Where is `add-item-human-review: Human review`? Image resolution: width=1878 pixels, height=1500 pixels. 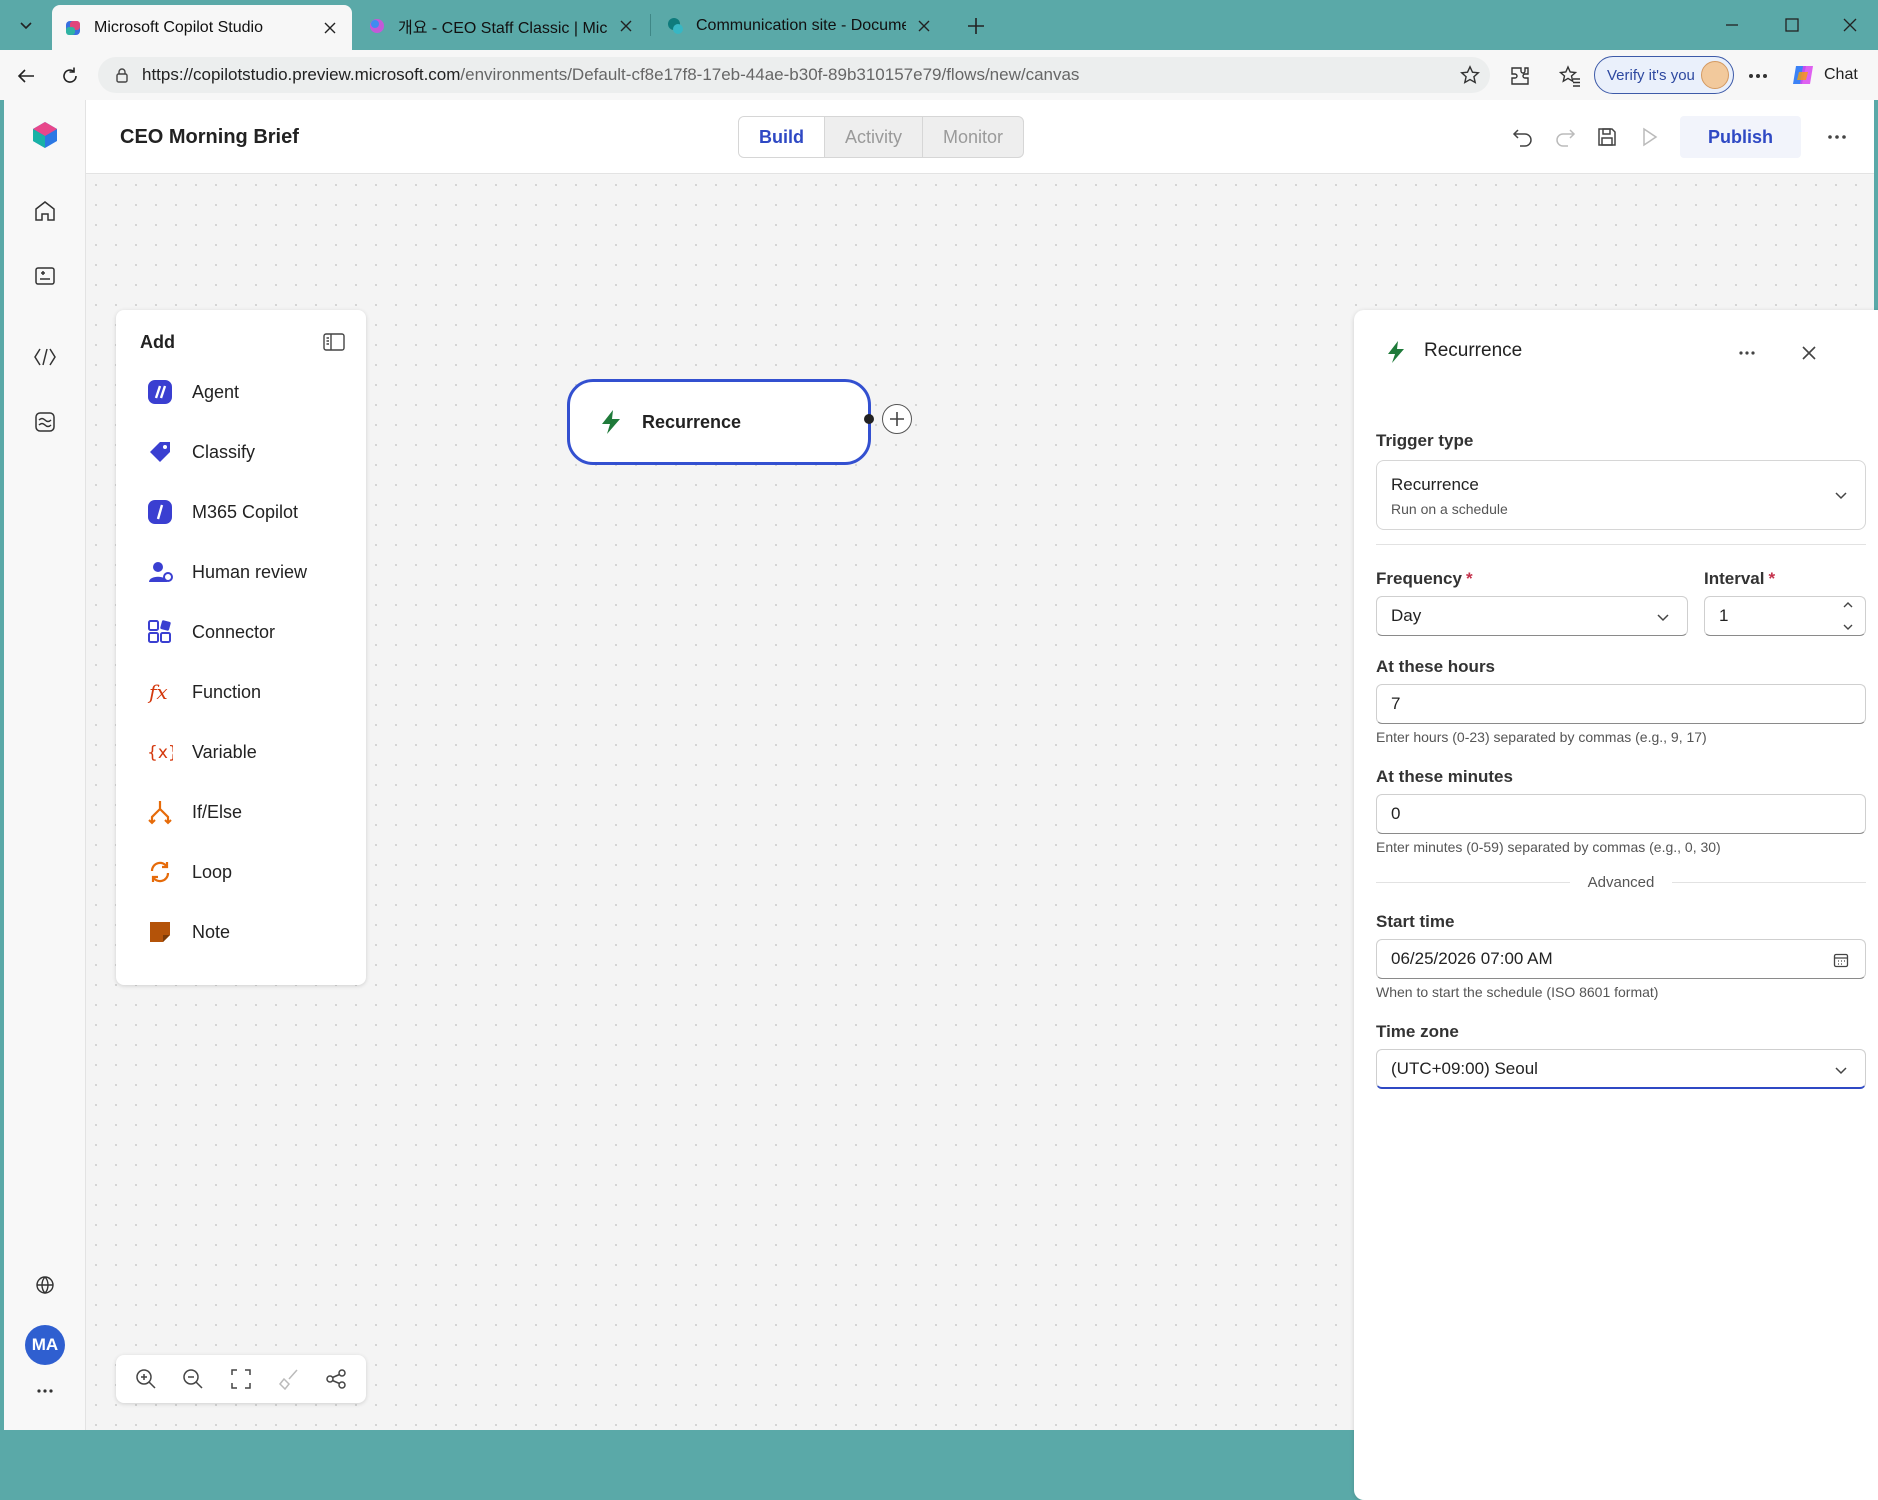 add-item-human-review: Human review is located at coordinates (251, 572).